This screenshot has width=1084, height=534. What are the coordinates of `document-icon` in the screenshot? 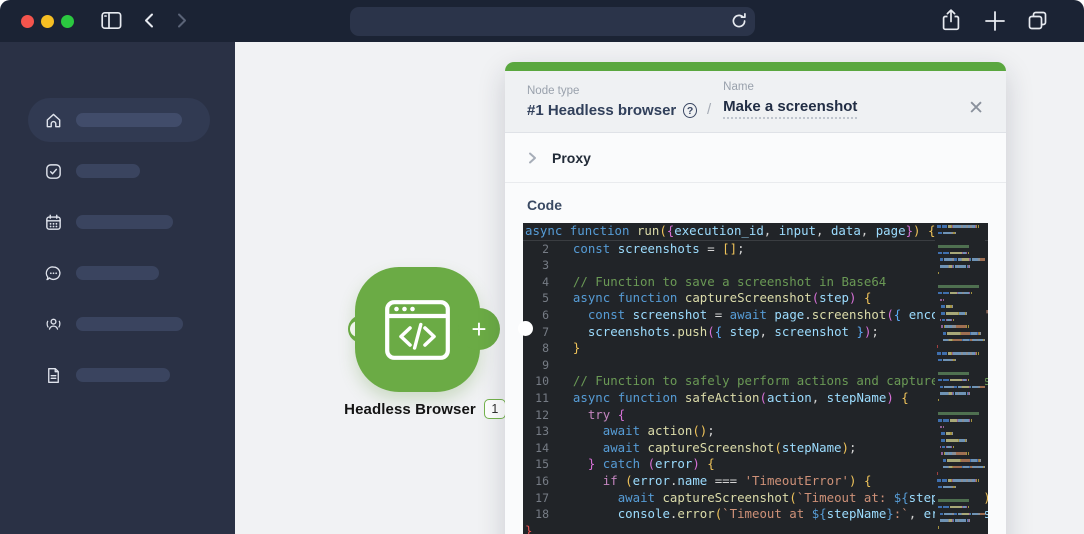 It's located at (53, 375).